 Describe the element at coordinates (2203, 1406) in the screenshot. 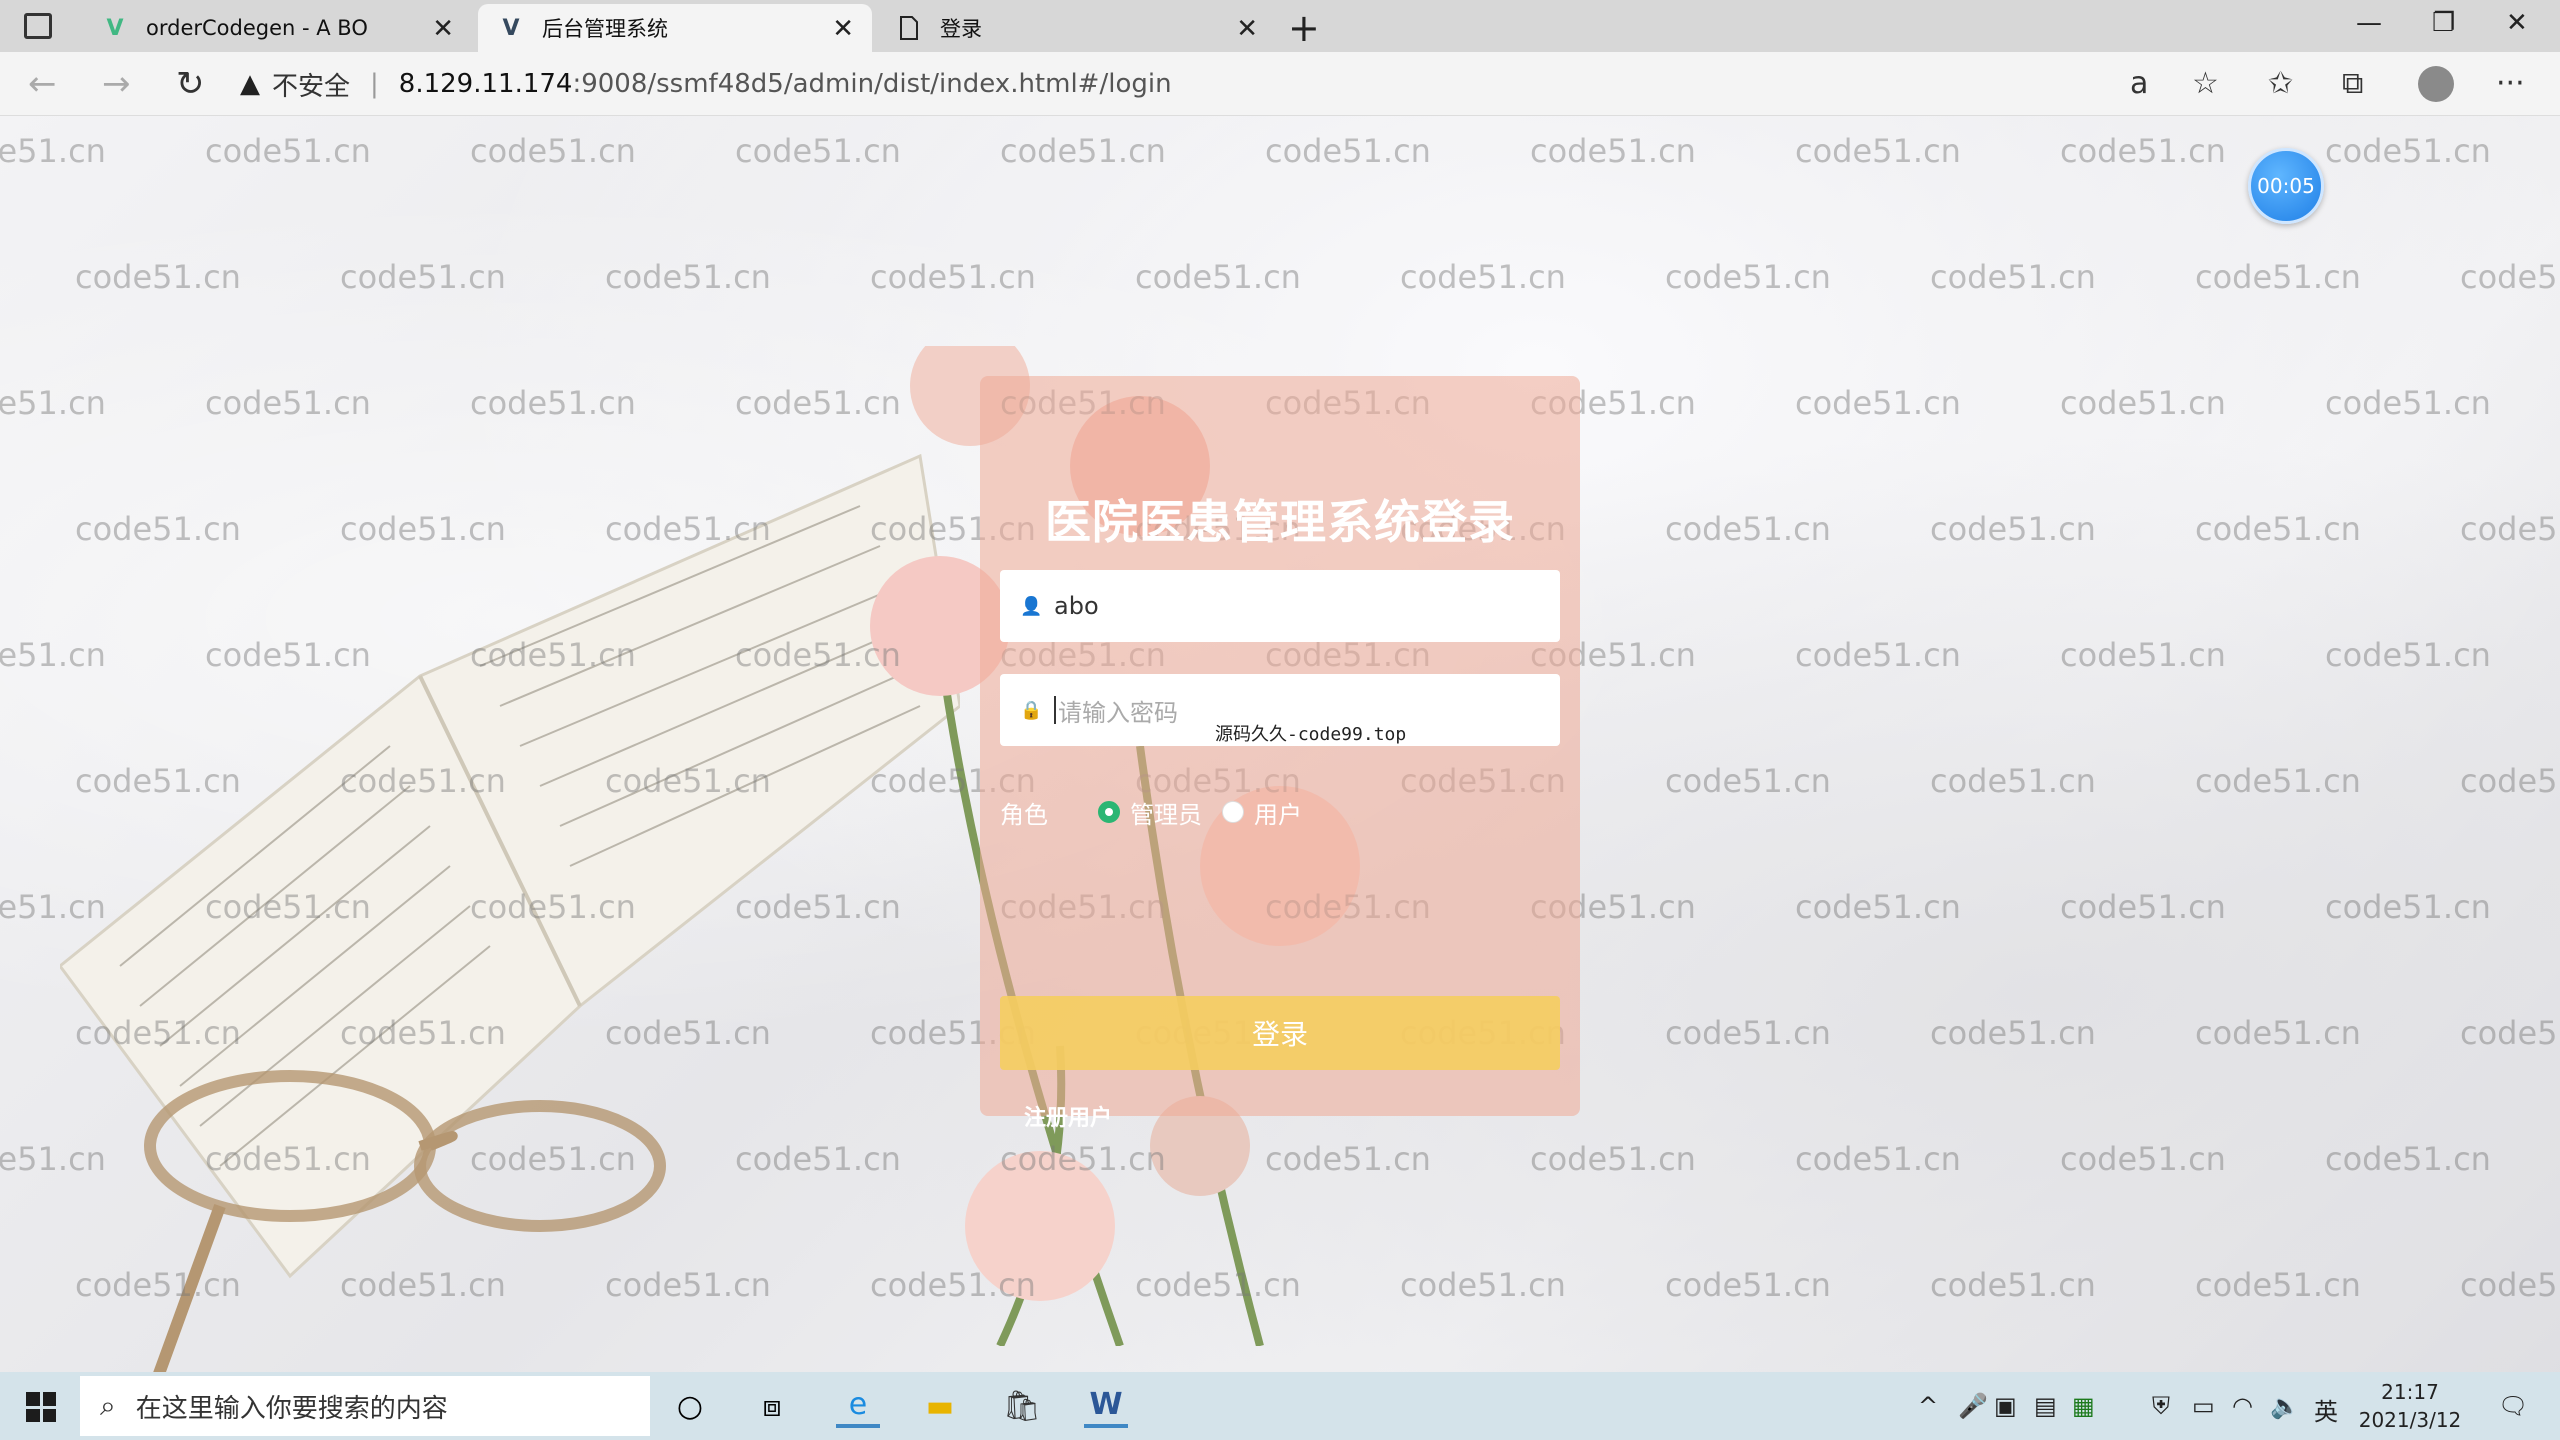

I see `battery-icon: ▭` at that location.